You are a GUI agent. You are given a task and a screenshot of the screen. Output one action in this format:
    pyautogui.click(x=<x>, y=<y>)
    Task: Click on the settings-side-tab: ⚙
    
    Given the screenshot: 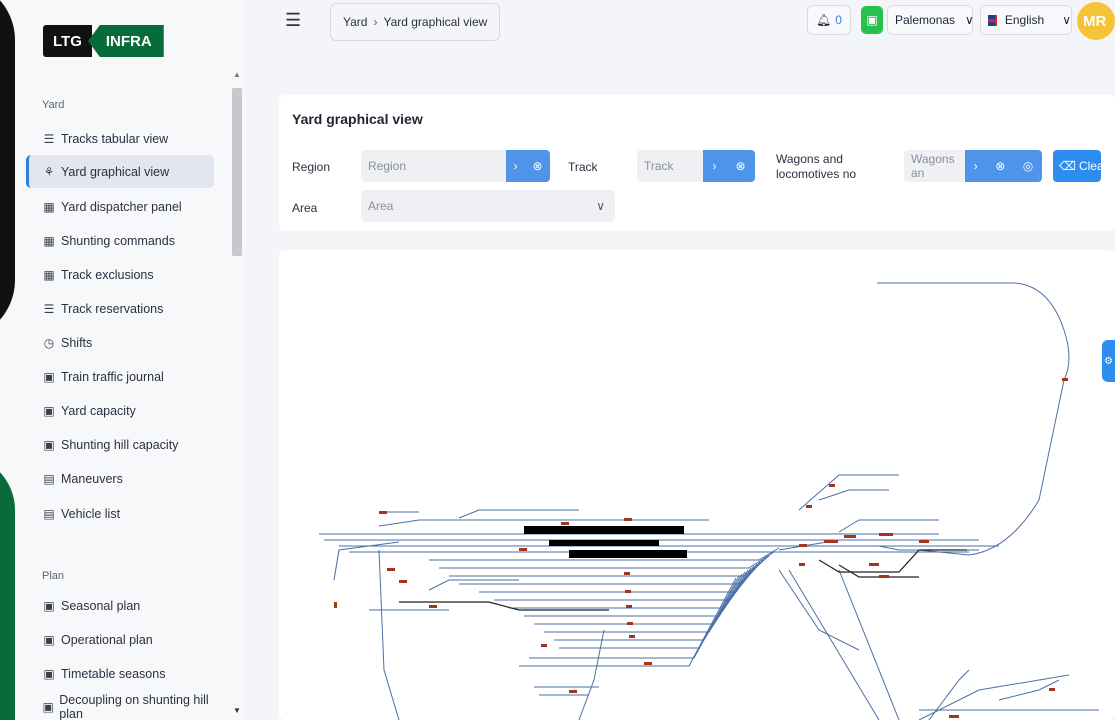 What is the action you would take?
    pyautogui.click(x=1108, y=361)
    